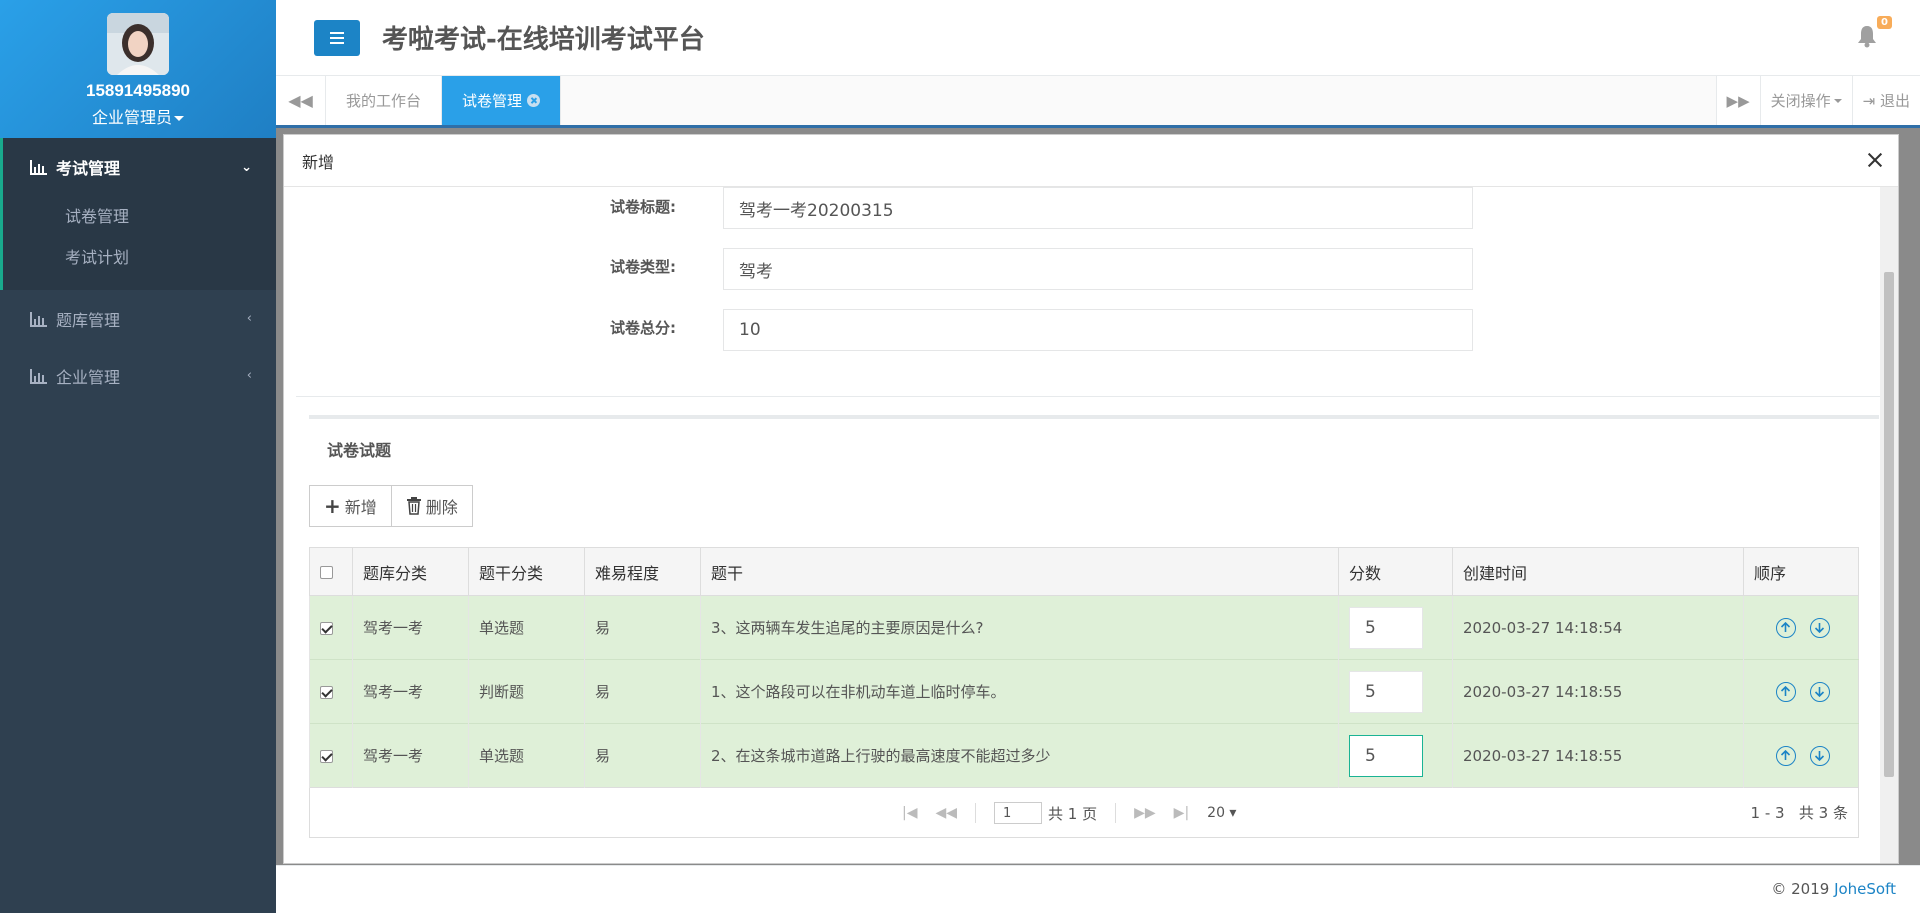  Describe the element at coordinates (526, 571) in the screenshot. I see `column-header: 题干分类` at that location.